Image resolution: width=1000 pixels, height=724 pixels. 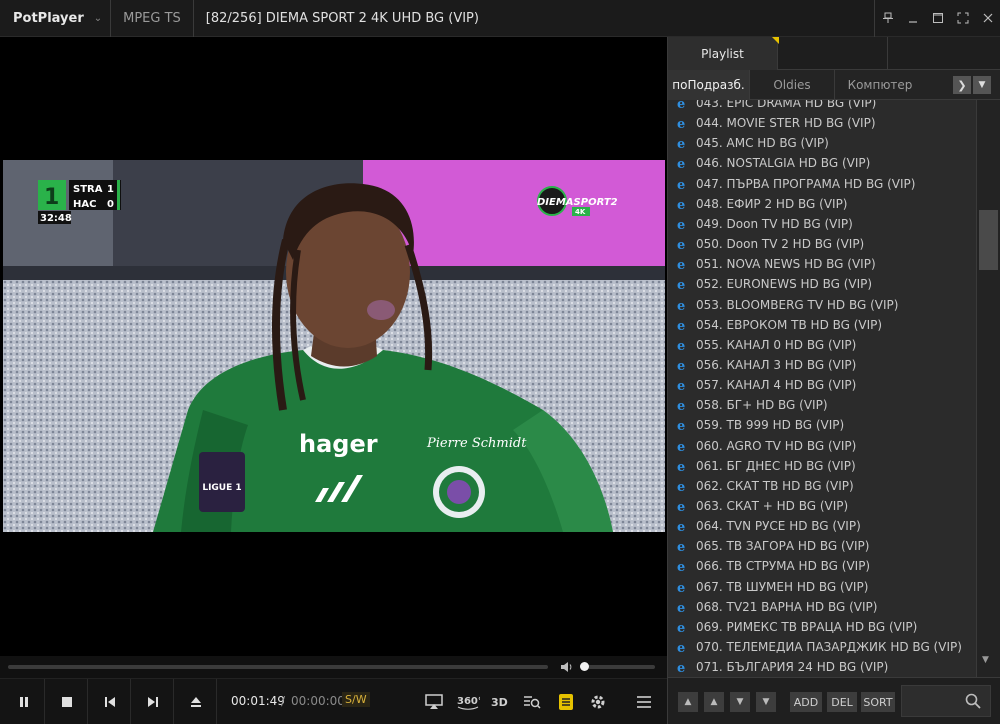 I want to click on move-down-icon: ▼, so click(x=740, y=702).